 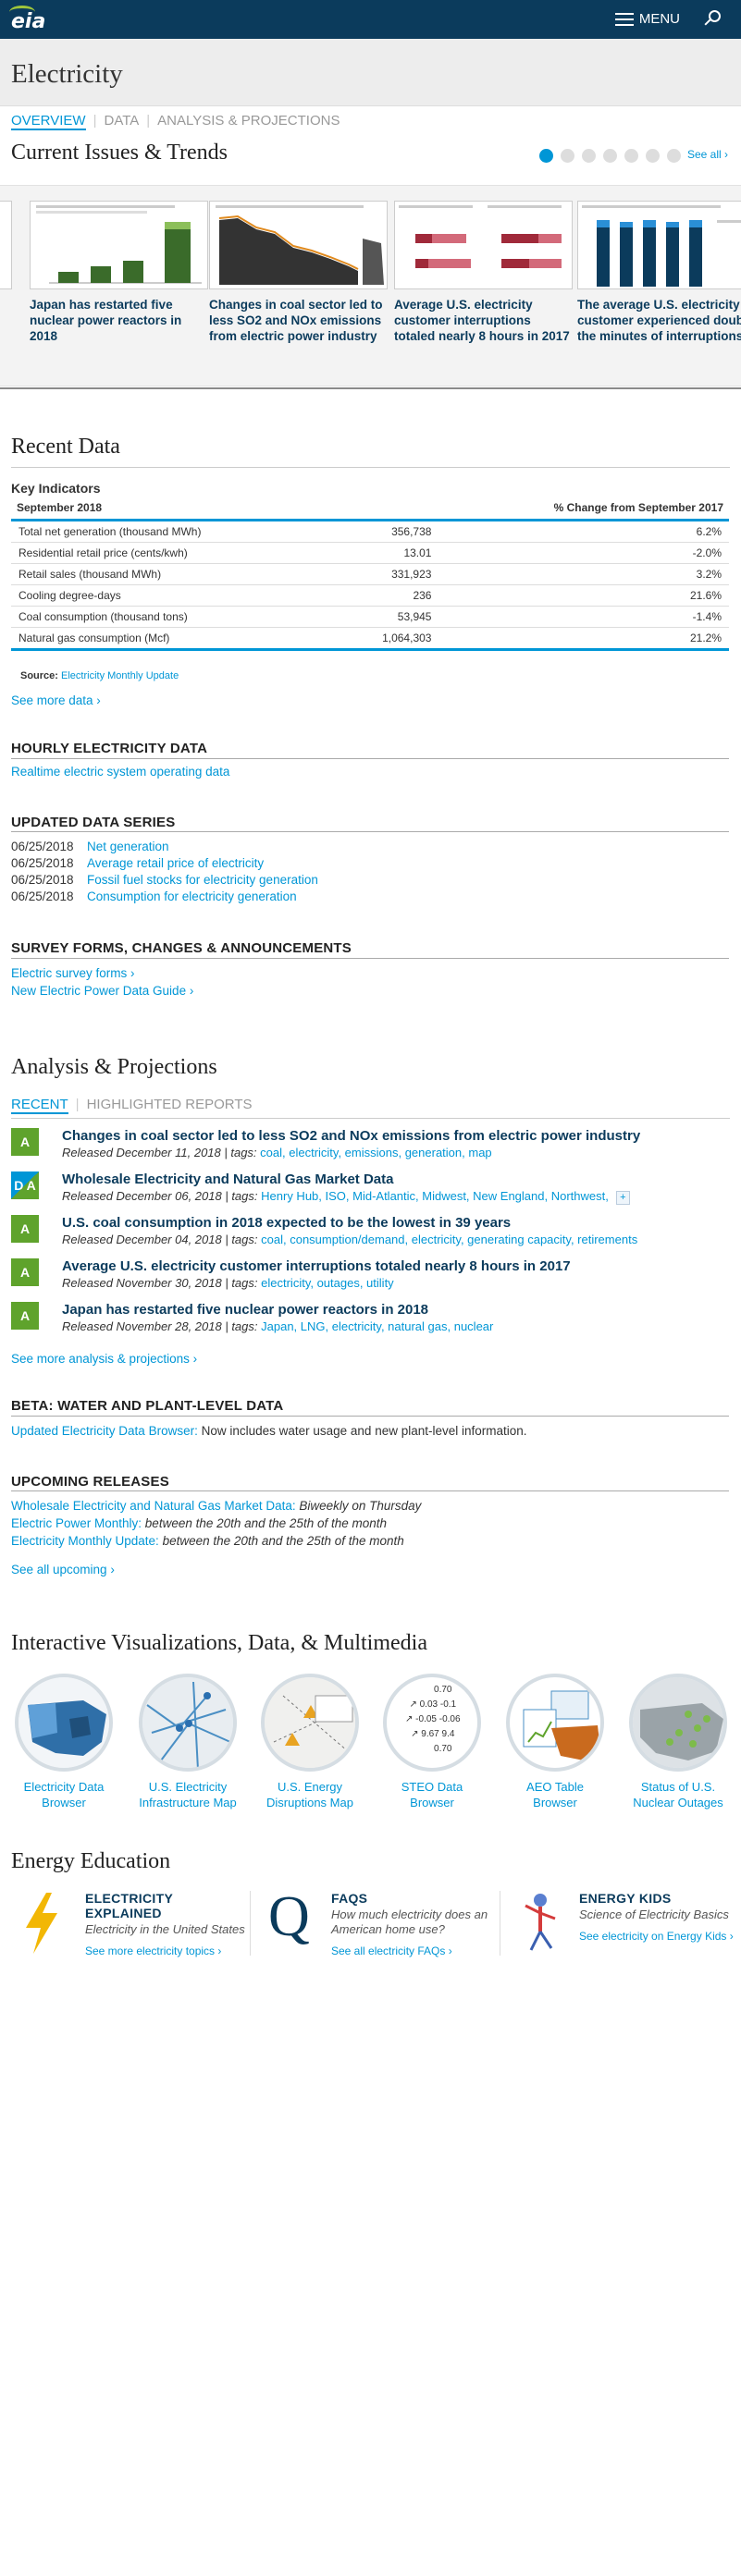 I want to click on menu-button: MENU, so click(x=647, y=19).